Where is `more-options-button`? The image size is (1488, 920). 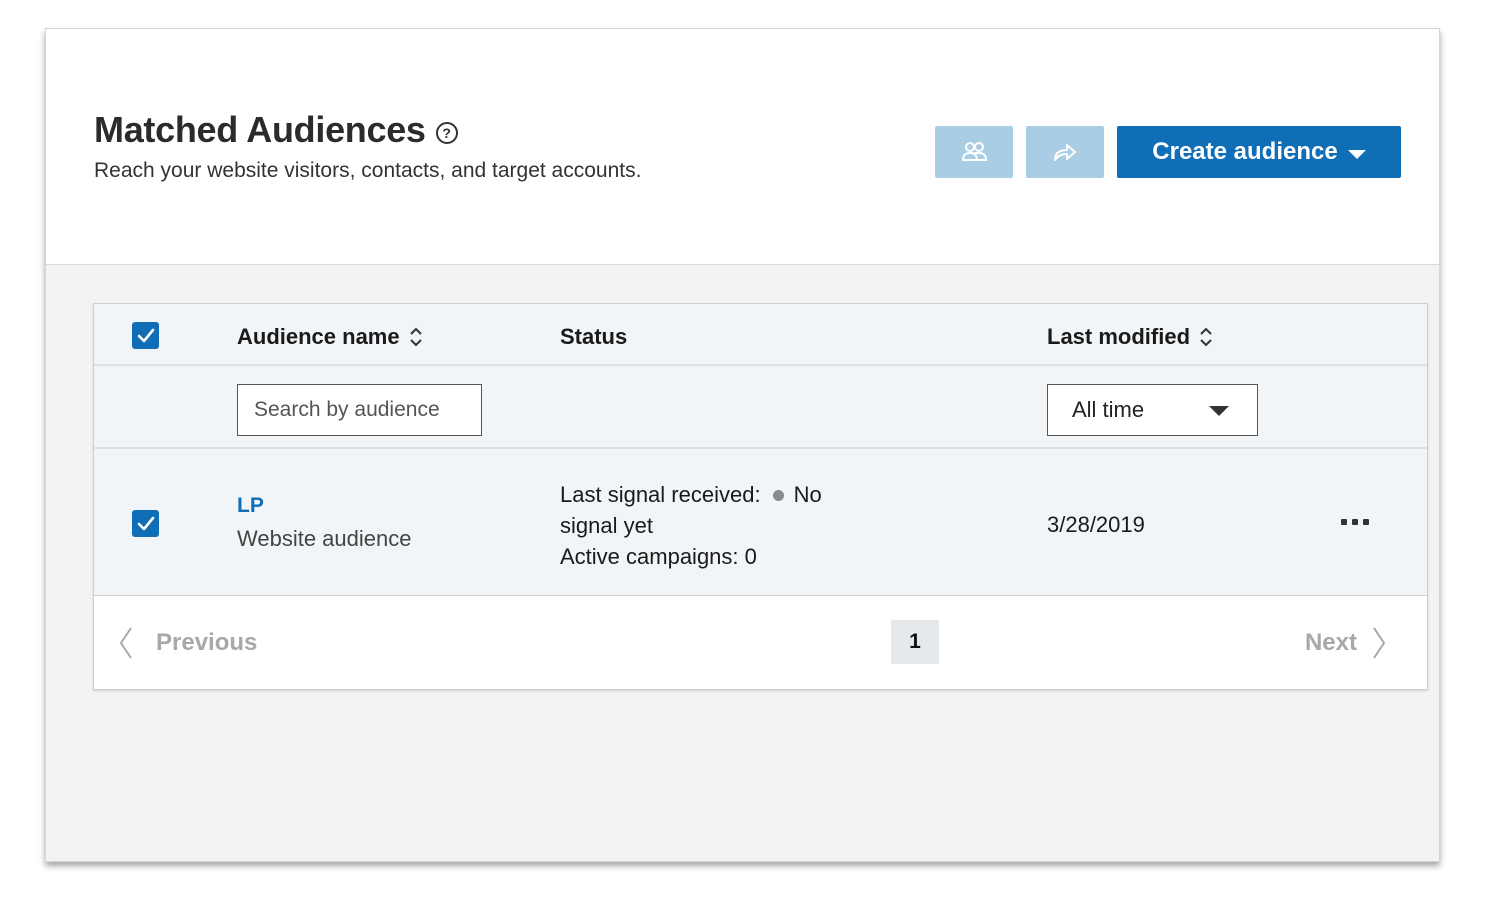 more-options-button is located at coordinates (1355, 522).